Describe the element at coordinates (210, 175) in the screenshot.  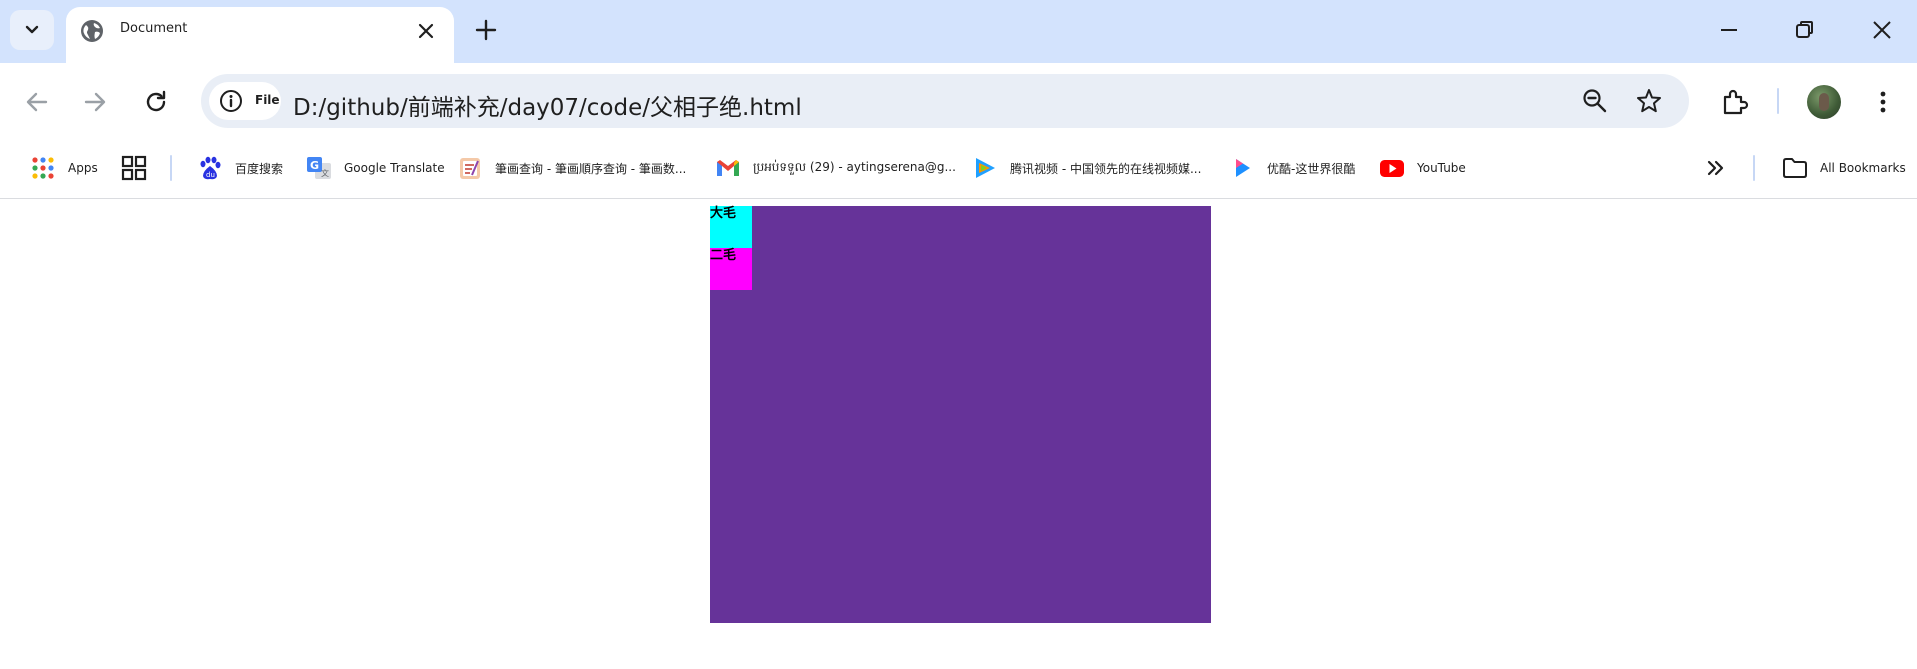
I see `svg-text: du` at that location.